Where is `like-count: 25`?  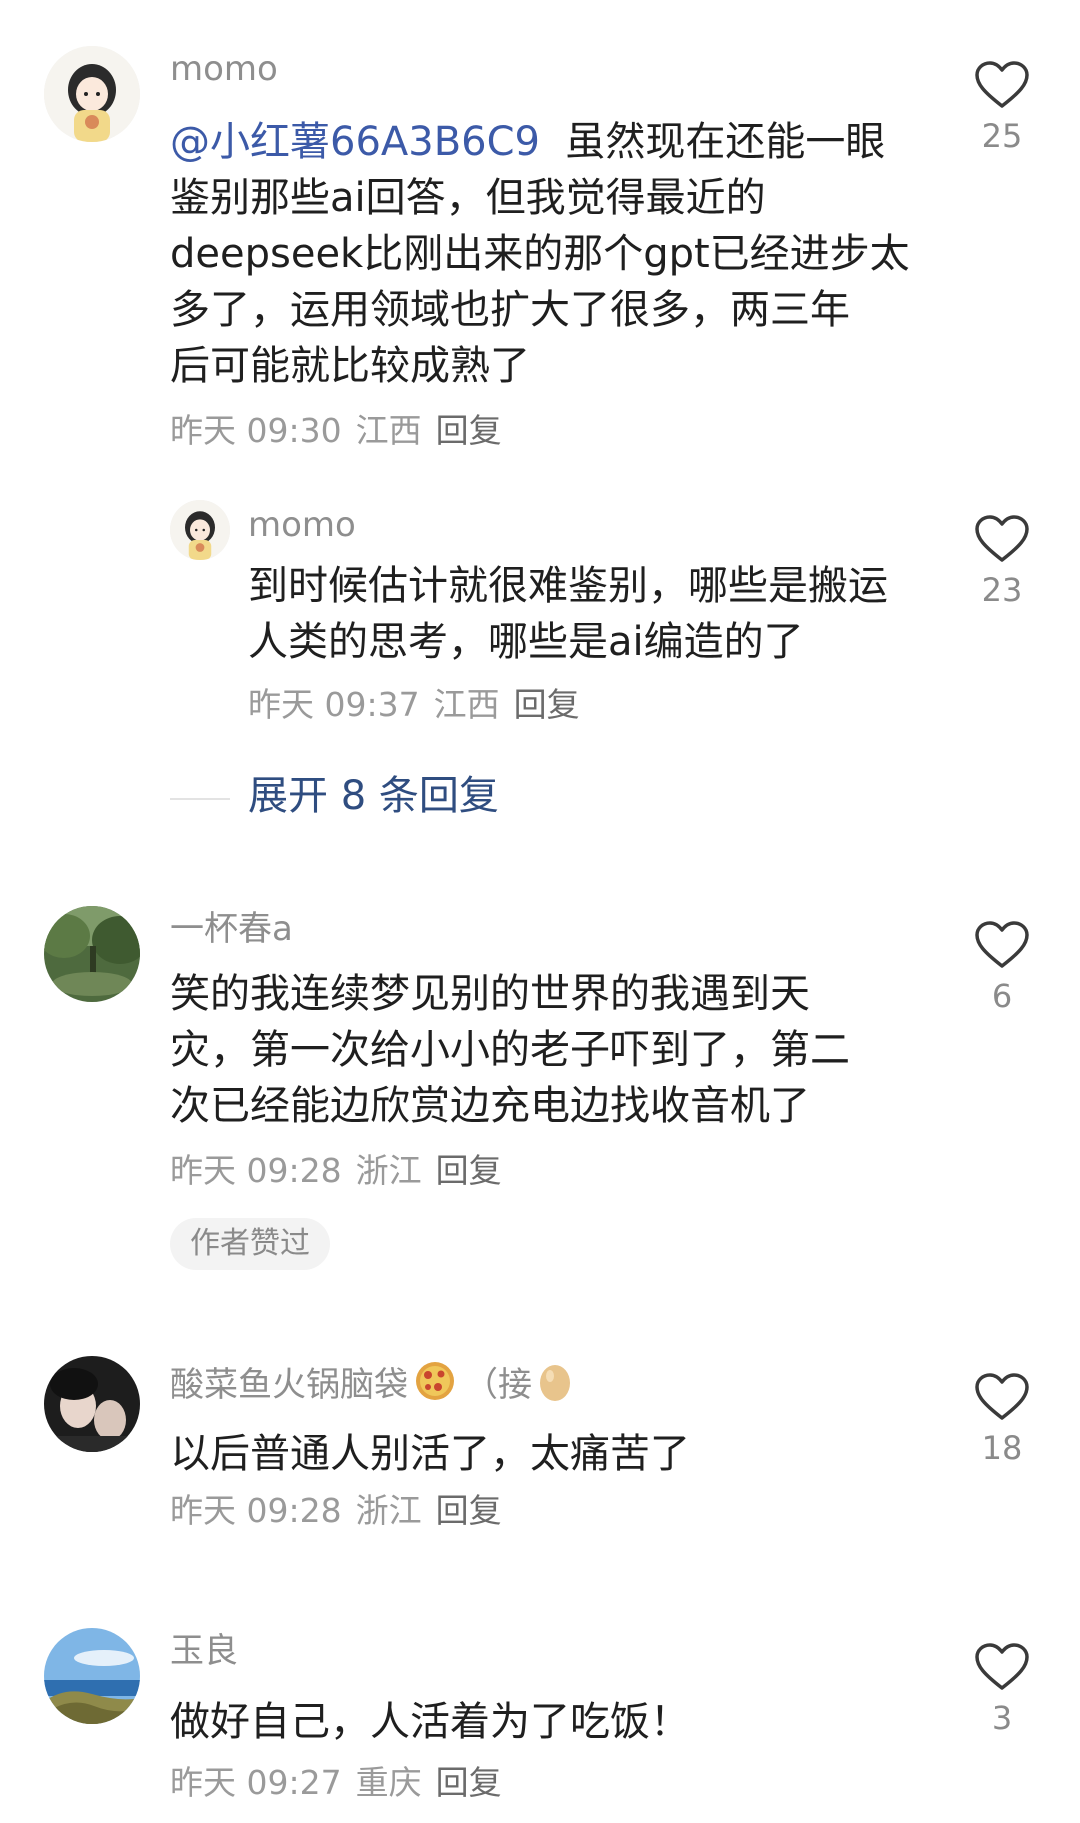 like-count: 25 is located at coordinates (1002, 136).